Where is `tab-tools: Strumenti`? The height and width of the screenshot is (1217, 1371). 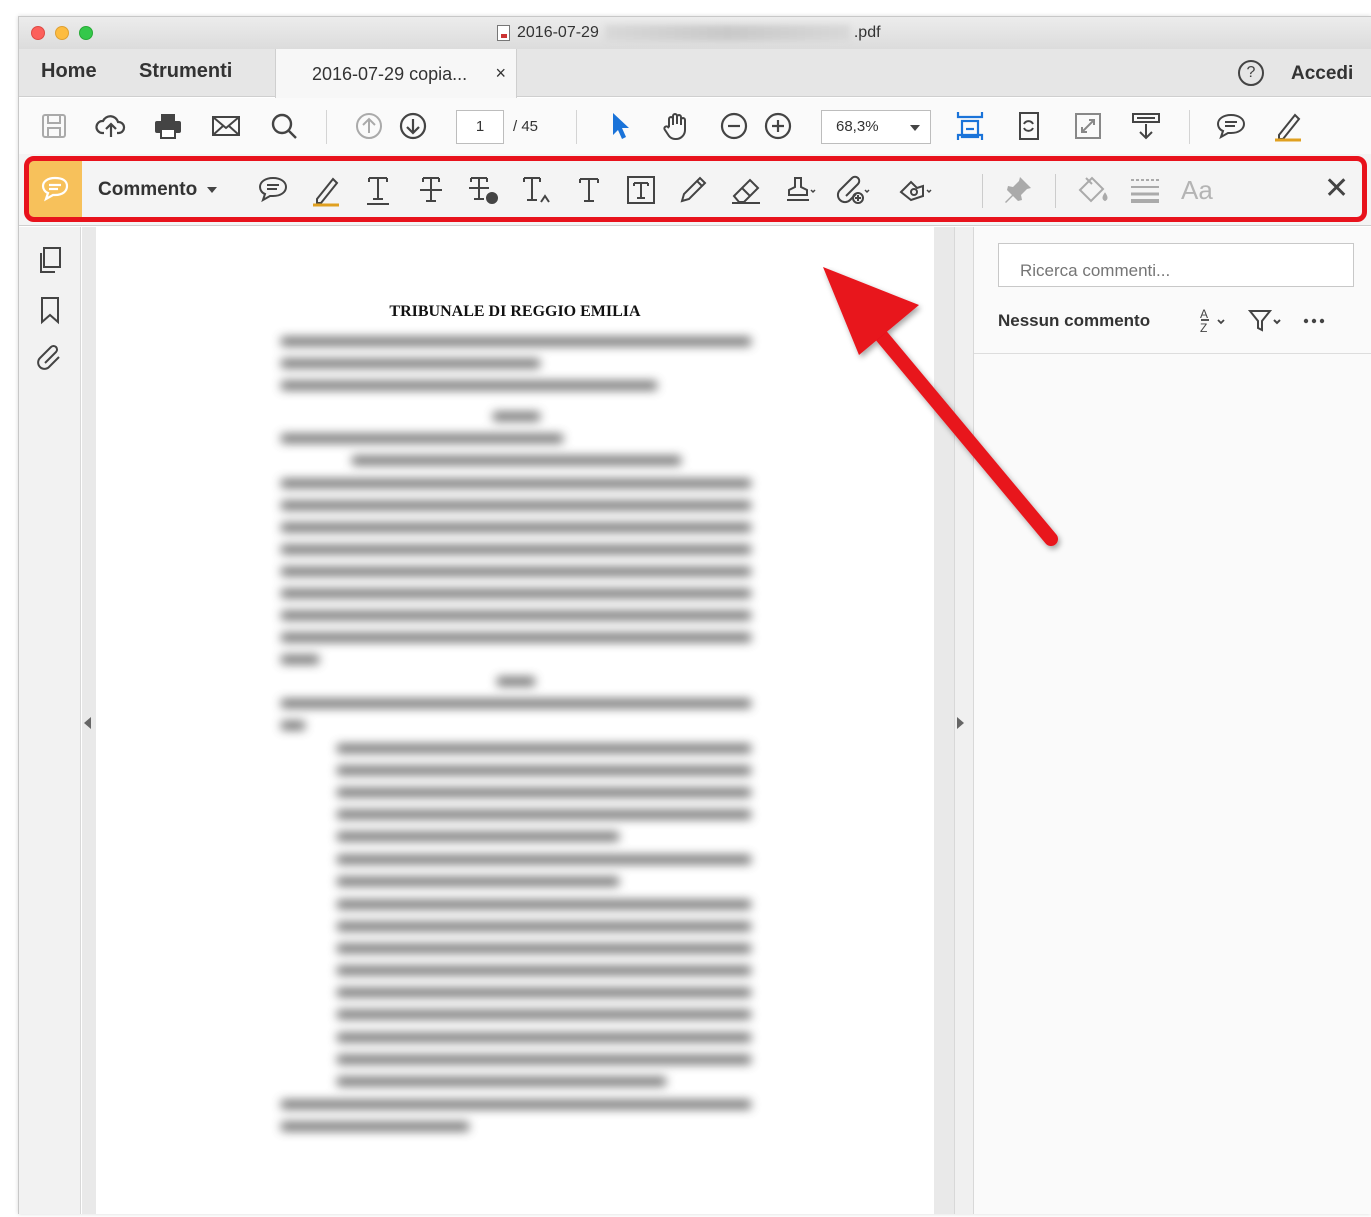 tab-tools: Strumenti is located at coordinates (185, 71).